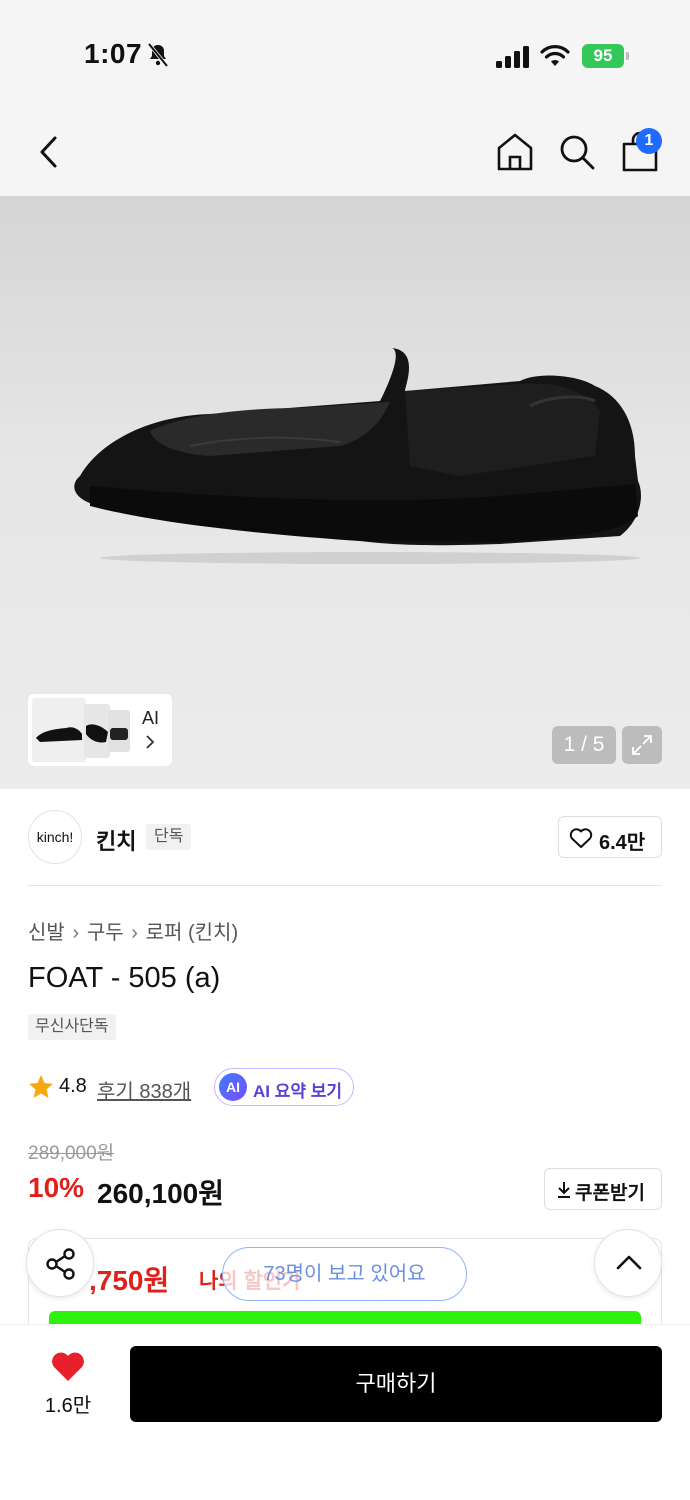 The width and height of the screenshot is (690, 1500). I want to click on ai-summary-button: AI AI 요약 보기, so click(284, 1087).